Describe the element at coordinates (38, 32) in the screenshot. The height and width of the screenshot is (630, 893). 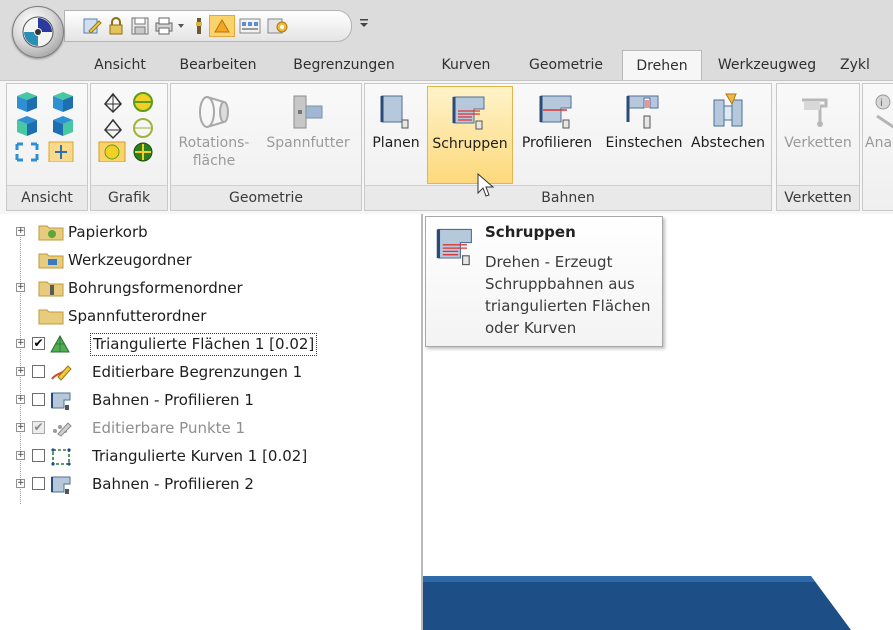
I see `app-orb-icon` at that location.